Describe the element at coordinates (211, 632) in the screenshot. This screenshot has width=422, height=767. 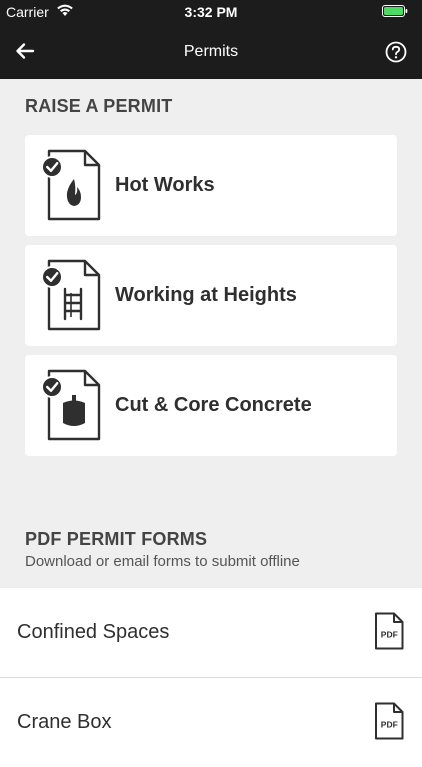
I see `pdf-form-confined-spaces: Confined Spaces PDF` at that location.